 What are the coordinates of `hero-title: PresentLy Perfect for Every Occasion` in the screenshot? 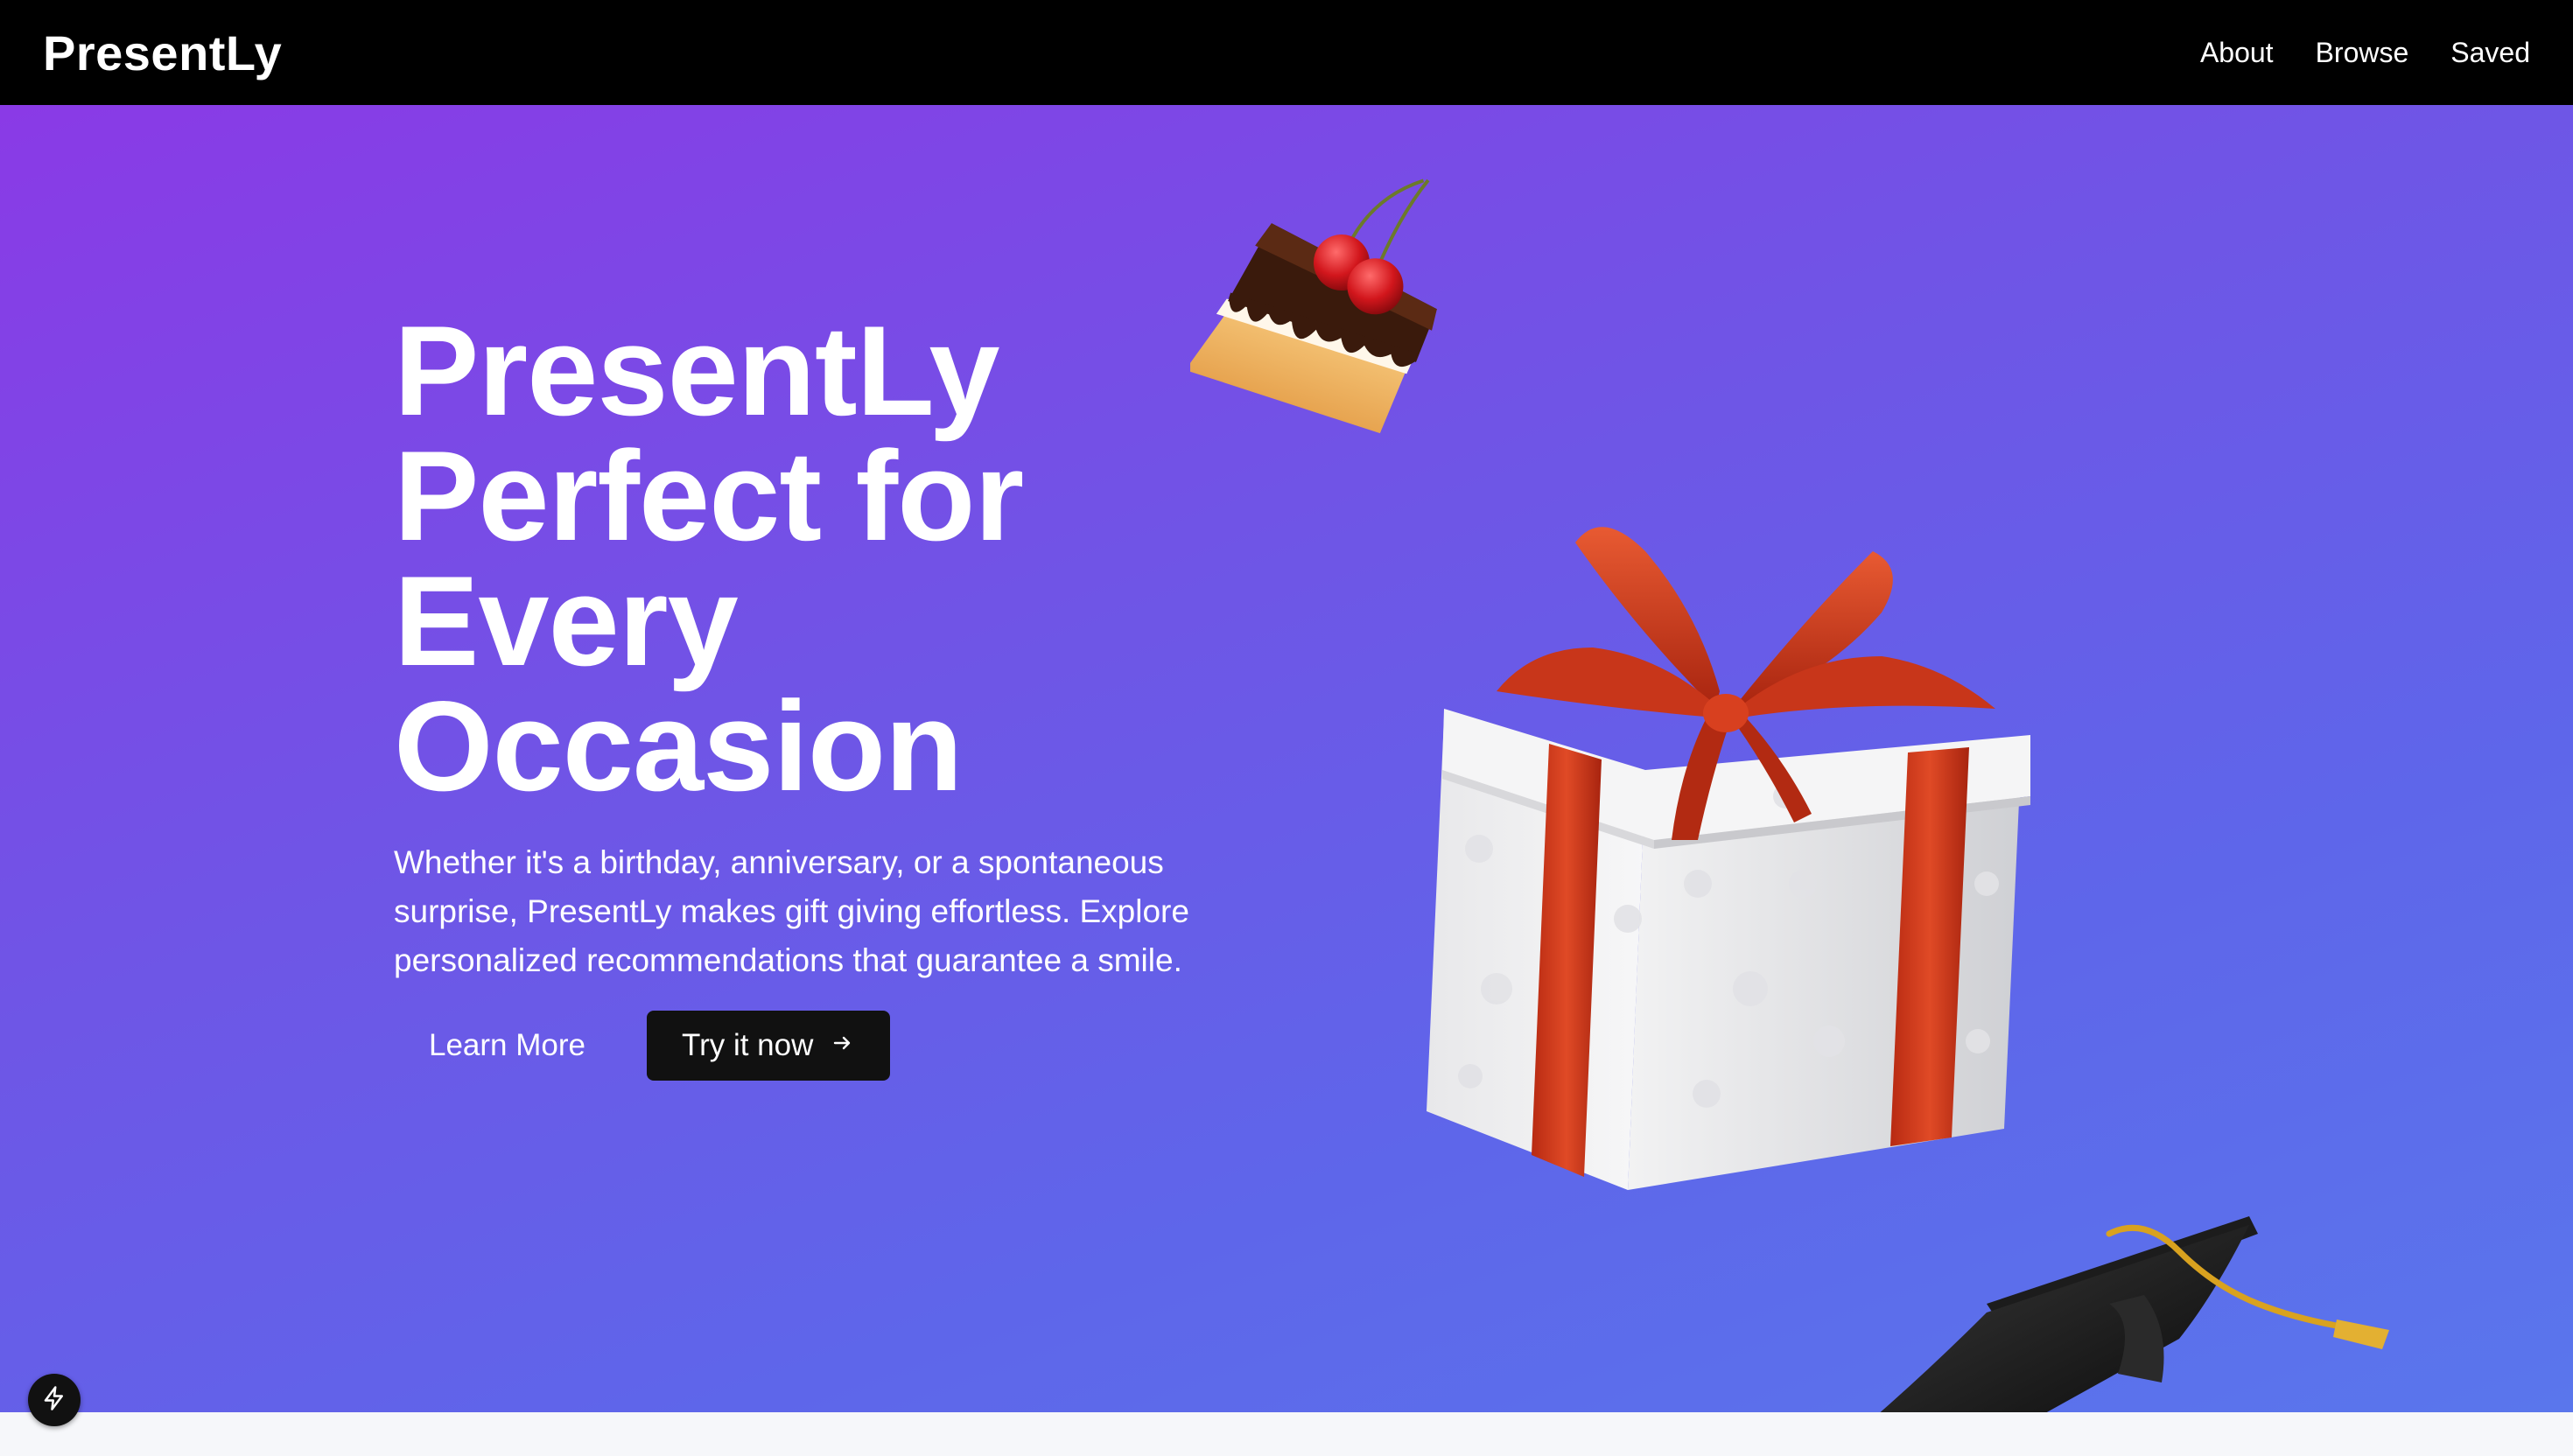 It's located at (709, 558).